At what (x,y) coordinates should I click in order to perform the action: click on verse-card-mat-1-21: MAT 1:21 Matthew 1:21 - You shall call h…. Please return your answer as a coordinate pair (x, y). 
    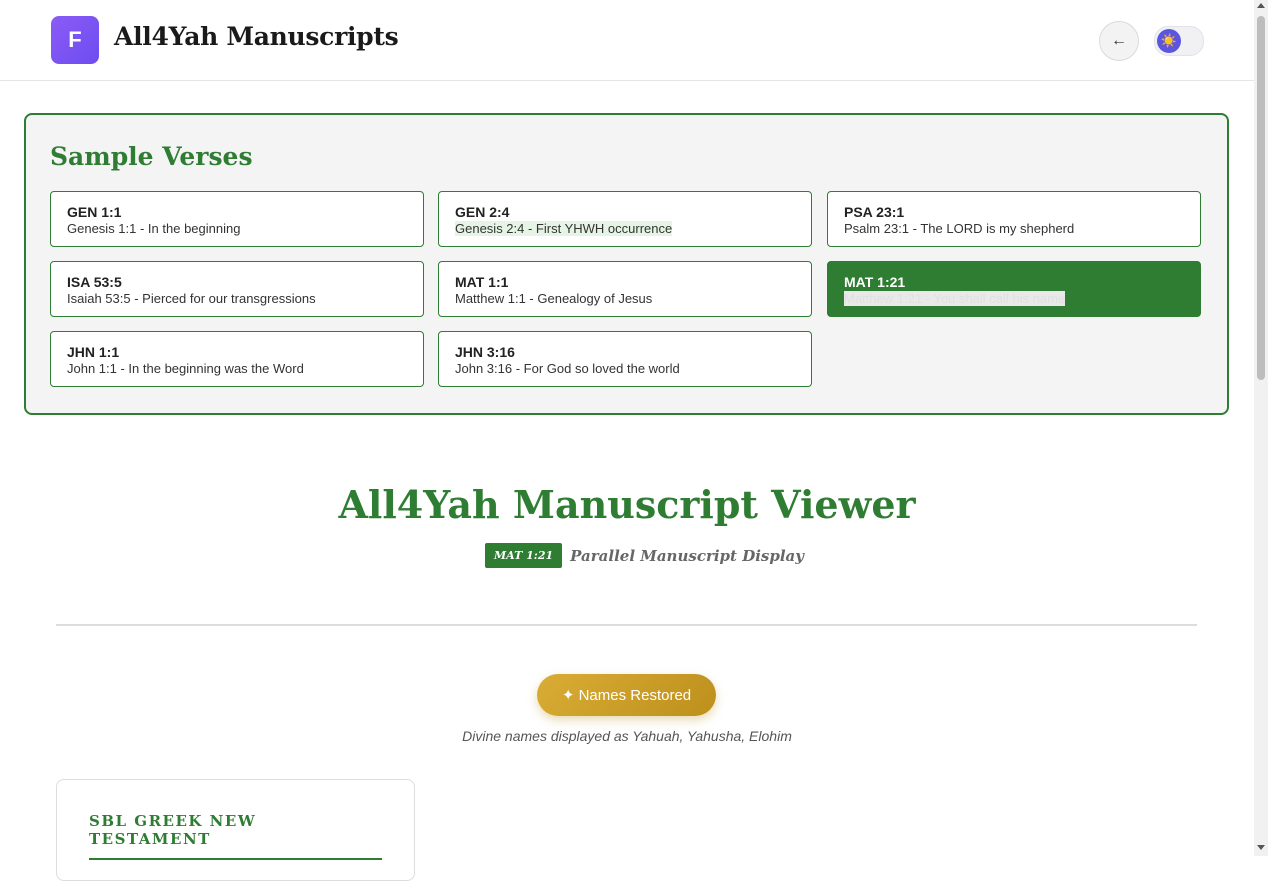
    Looking at the image, I should click on (1014, 289).